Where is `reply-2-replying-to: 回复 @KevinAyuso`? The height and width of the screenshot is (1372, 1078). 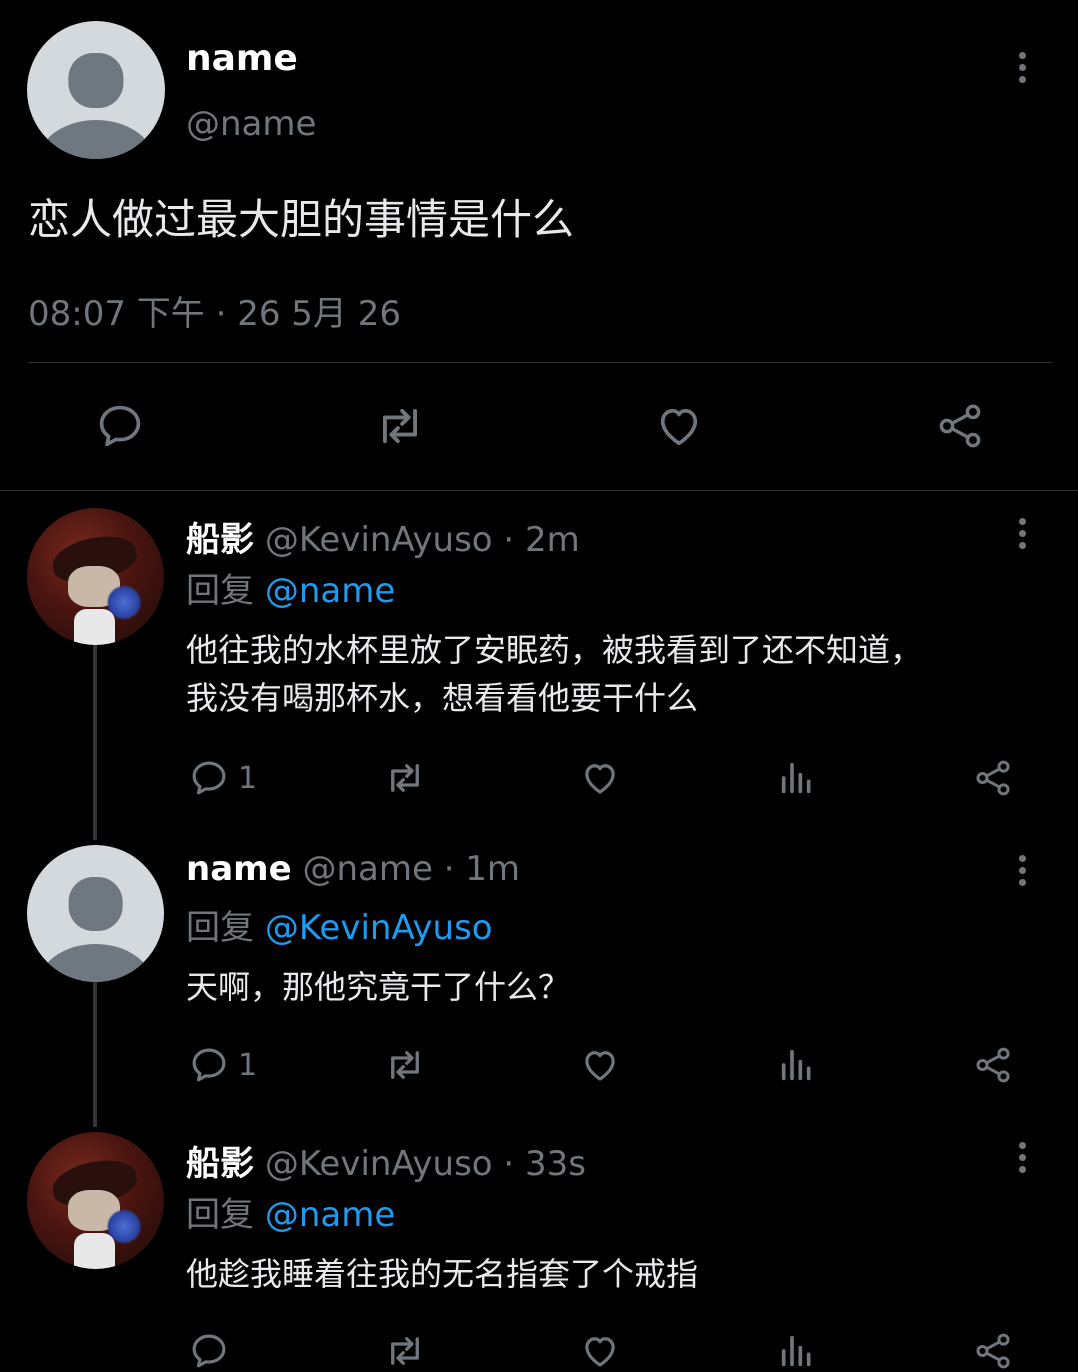
reply-2-replying-to: 回复 @KevinAyuso is located at coordinates (339, 924).